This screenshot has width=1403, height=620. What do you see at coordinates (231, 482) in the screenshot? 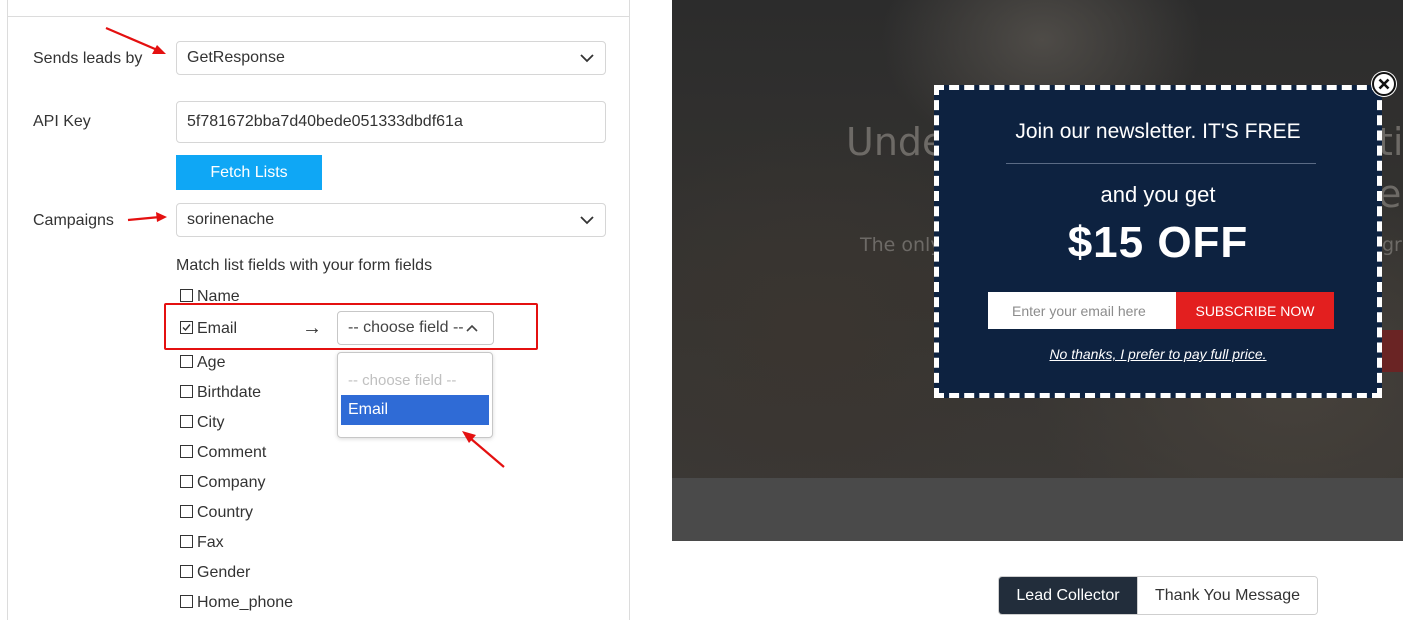
I see `field-label: Company` at bounding box center [231, 482].